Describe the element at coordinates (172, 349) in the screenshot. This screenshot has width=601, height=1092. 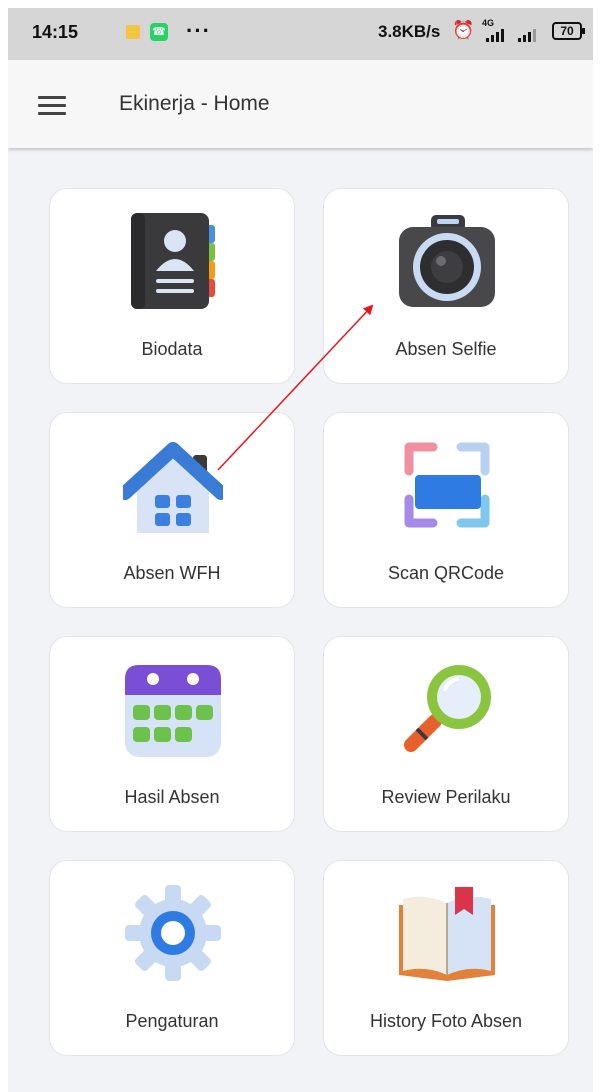
I see `menu-card-label: Biodata` at that location.